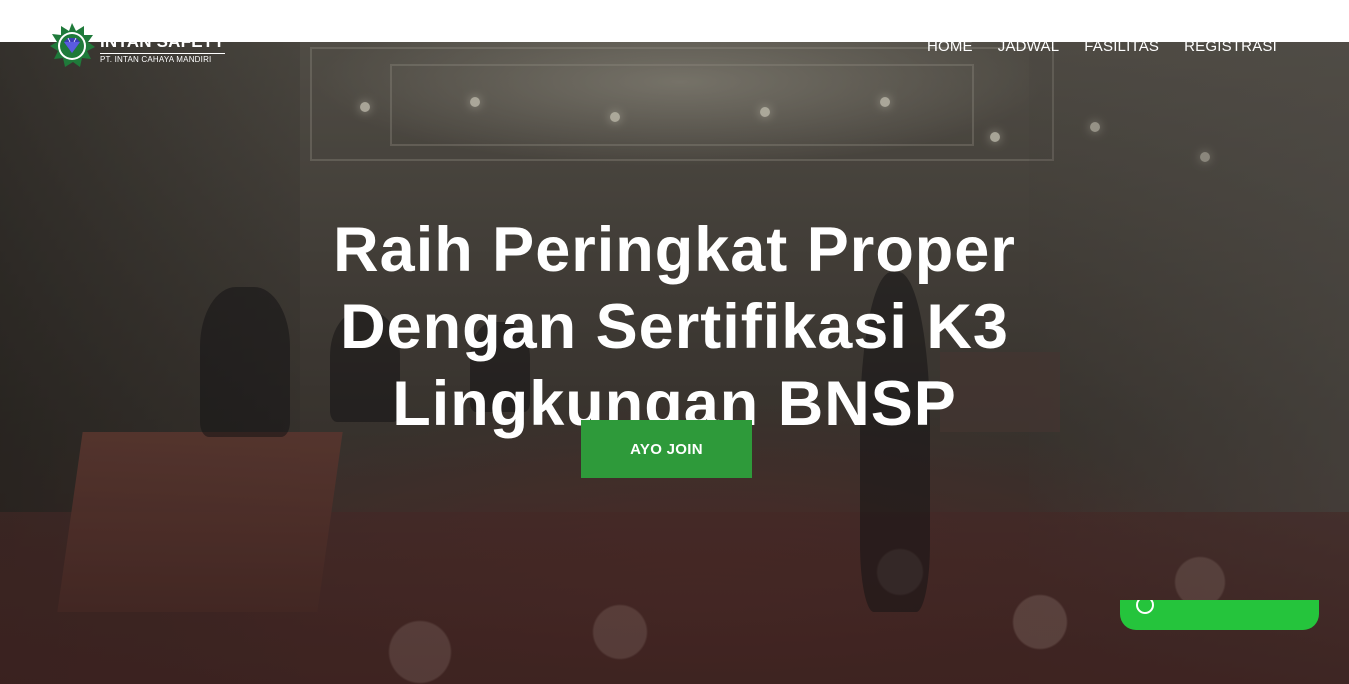 Image resolution: width=1349 pixels, height=684 pixels. Describe the element at coordinates (1145, 607) in the screenshot. I see `whatsapp-icon` at that location.